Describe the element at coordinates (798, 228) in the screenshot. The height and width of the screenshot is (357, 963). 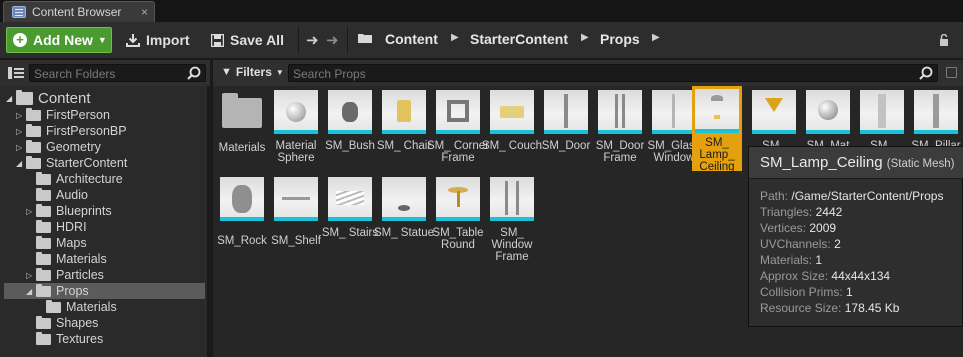
I see `tooltip-row: Vertices: 2009` at that location.